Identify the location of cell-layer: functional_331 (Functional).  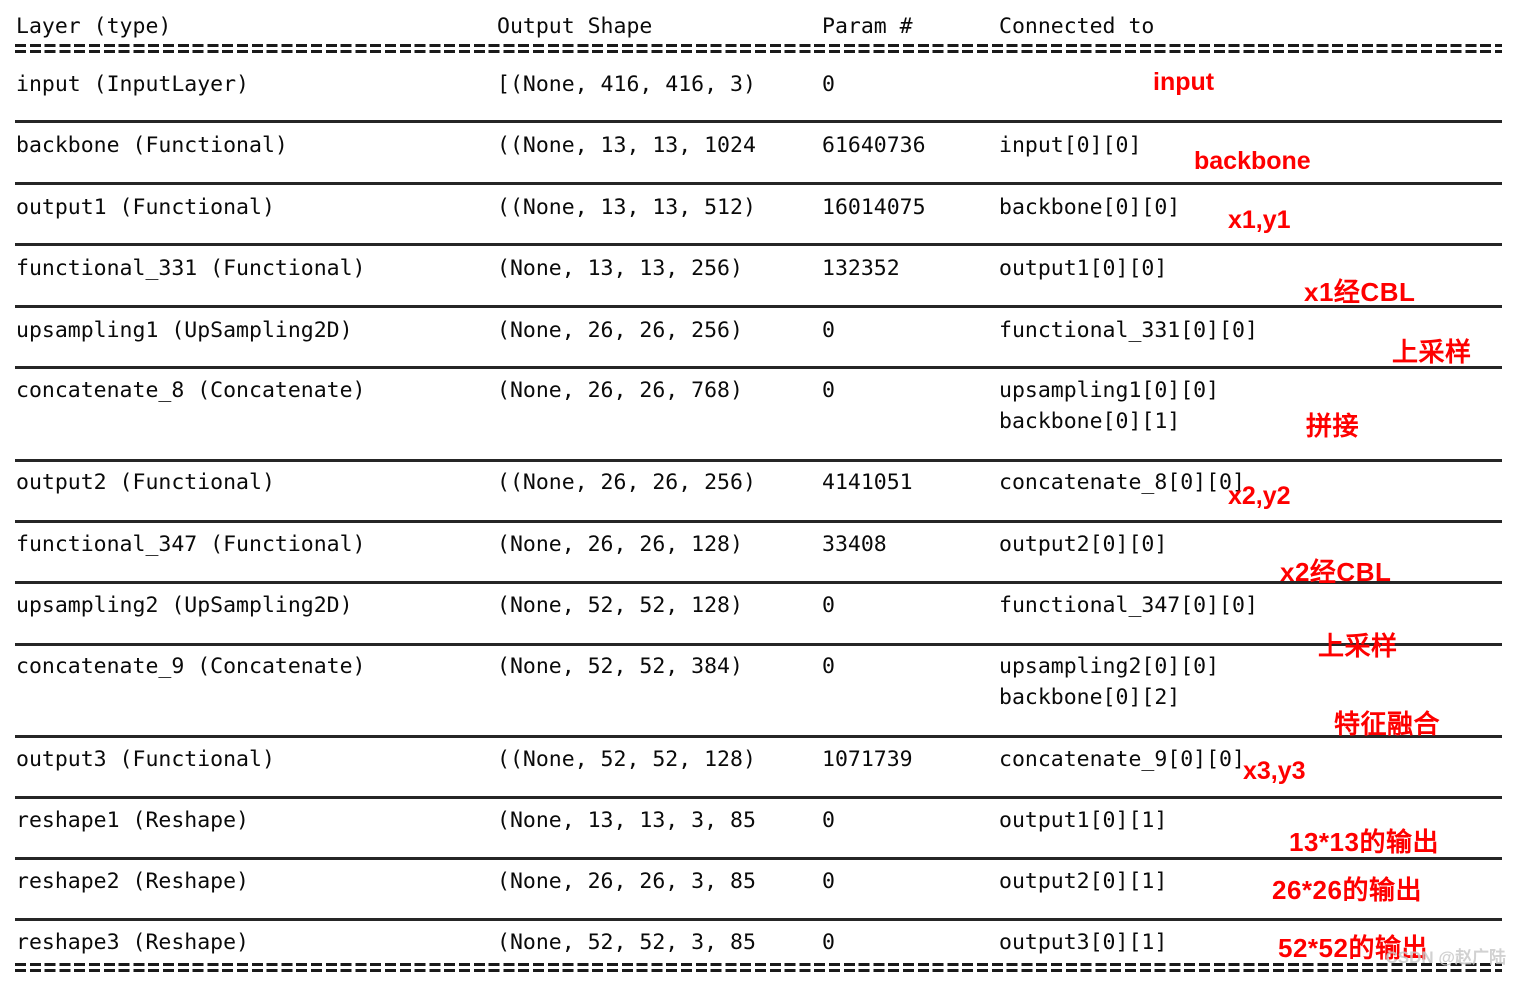
(191, 268).